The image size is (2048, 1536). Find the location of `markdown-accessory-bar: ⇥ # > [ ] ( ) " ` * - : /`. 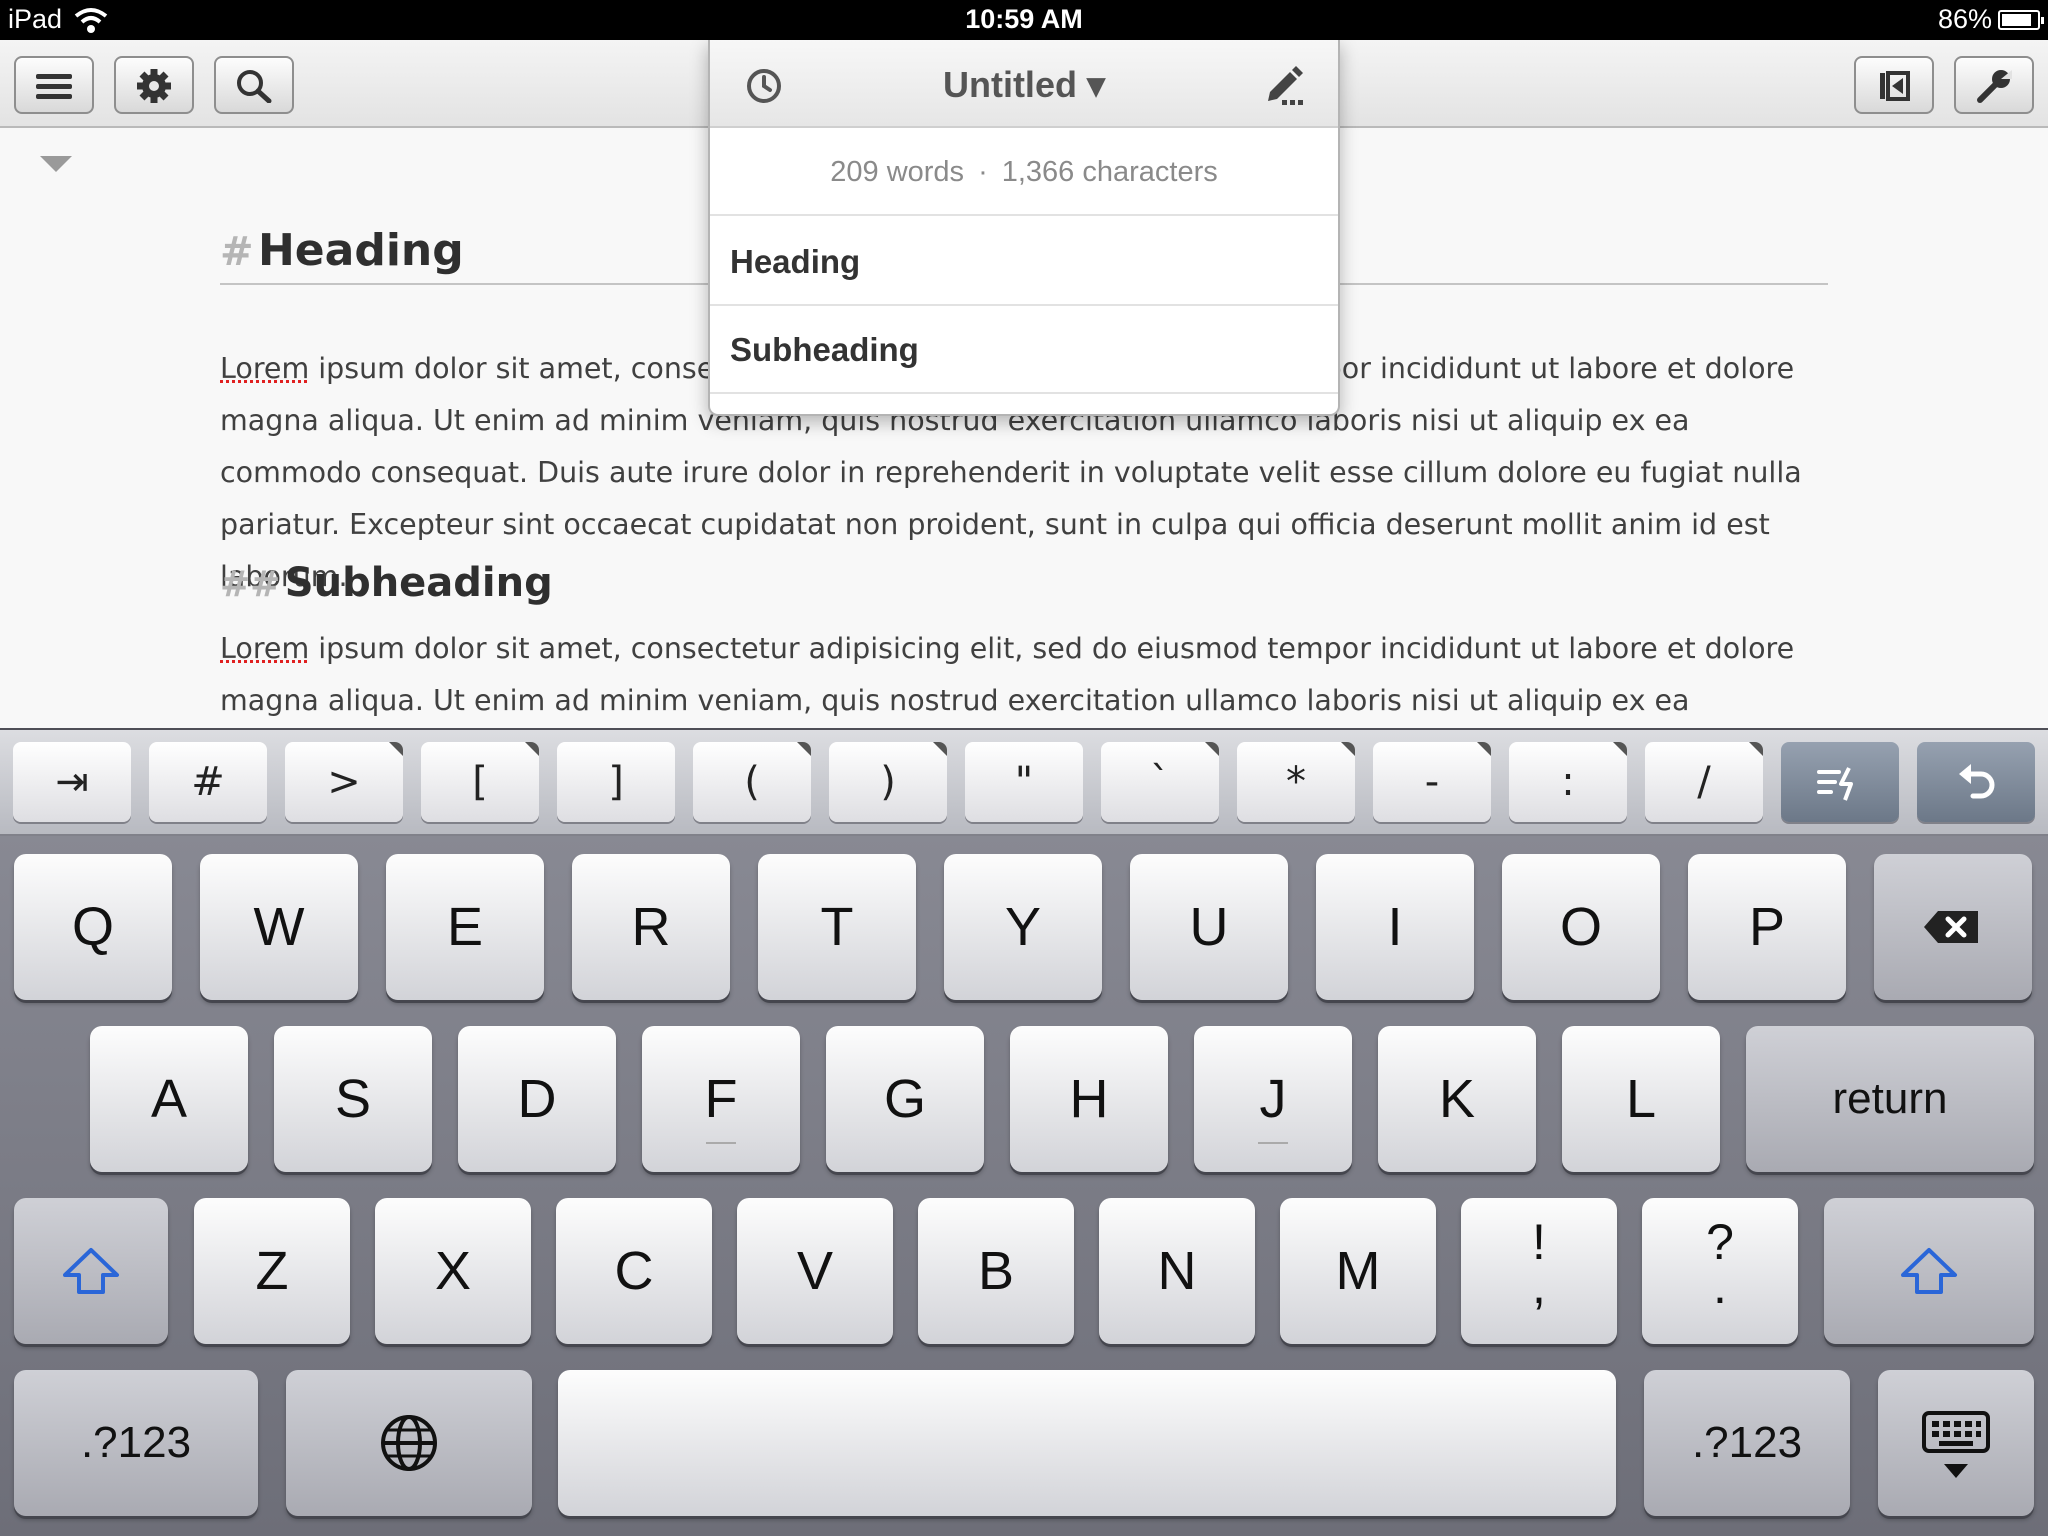

markdown-accessory-bar: ⇥ # > [ ] ( ) " ` * - : / is located at coordinates (1024, 783).